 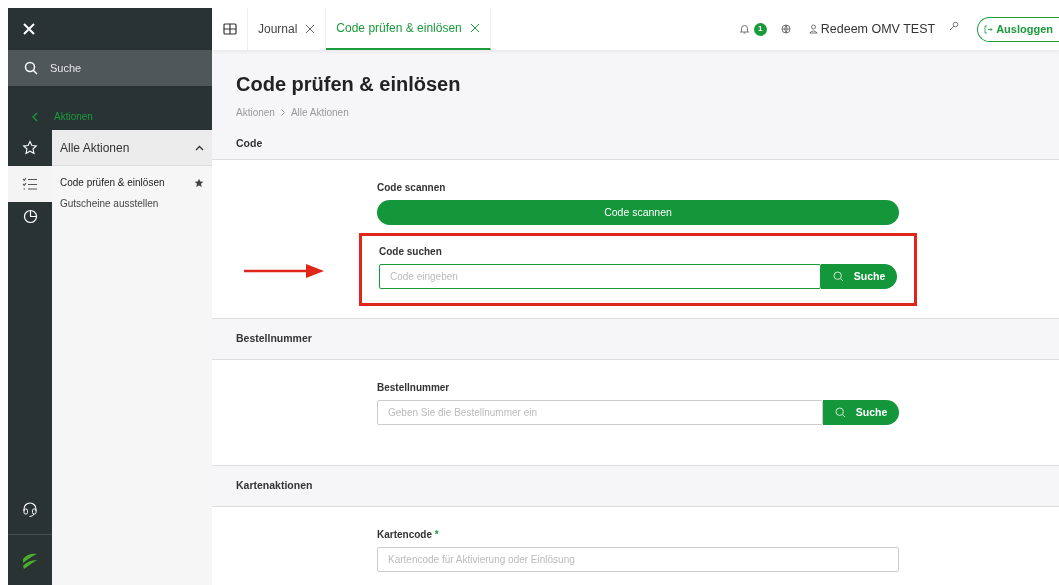 I want to click on input-field: Code eingeben, so click(x=600, y=276).